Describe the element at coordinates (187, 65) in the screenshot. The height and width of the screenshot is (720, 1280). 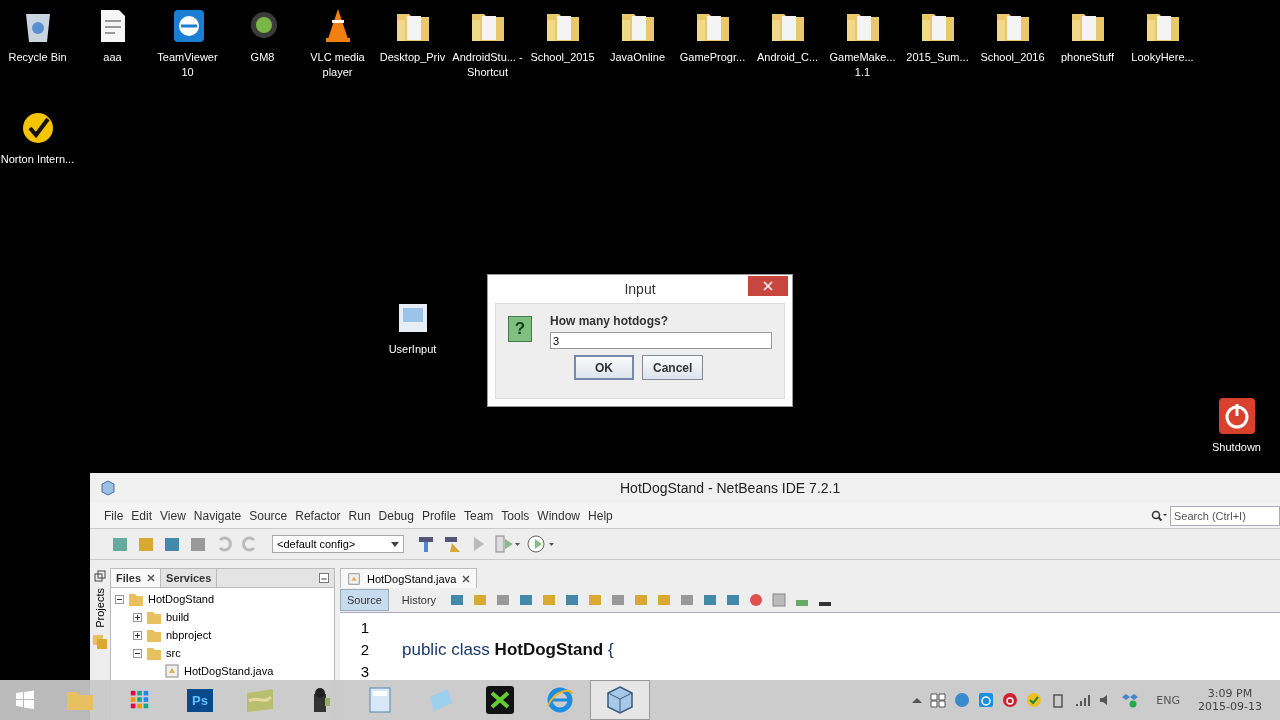
I see `desktop-icon-label: TeamViewer 10` at that location.